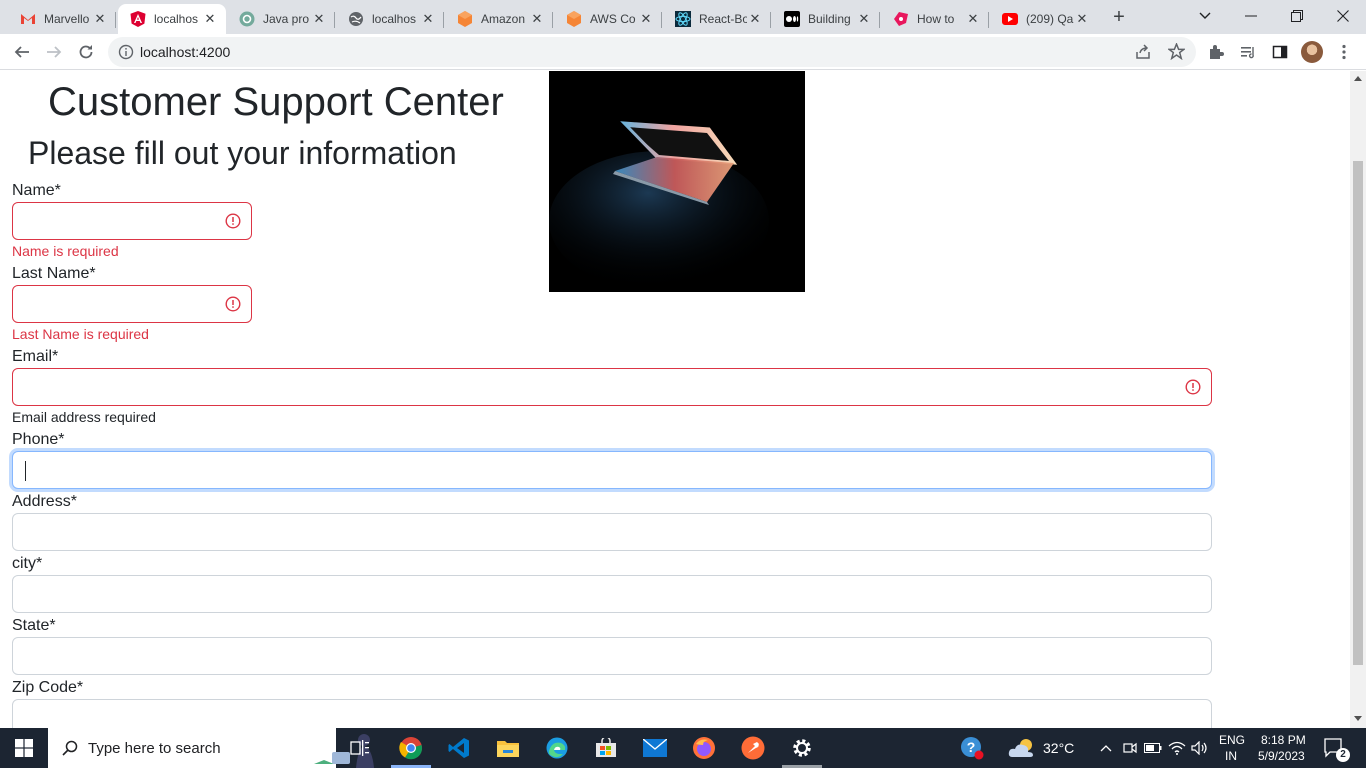 The width and height of the screenshot is (1366, 773). What do you see at coordinates (612, 656) in the screenshot?
I see `state-field` at bounding box center [612, 656].